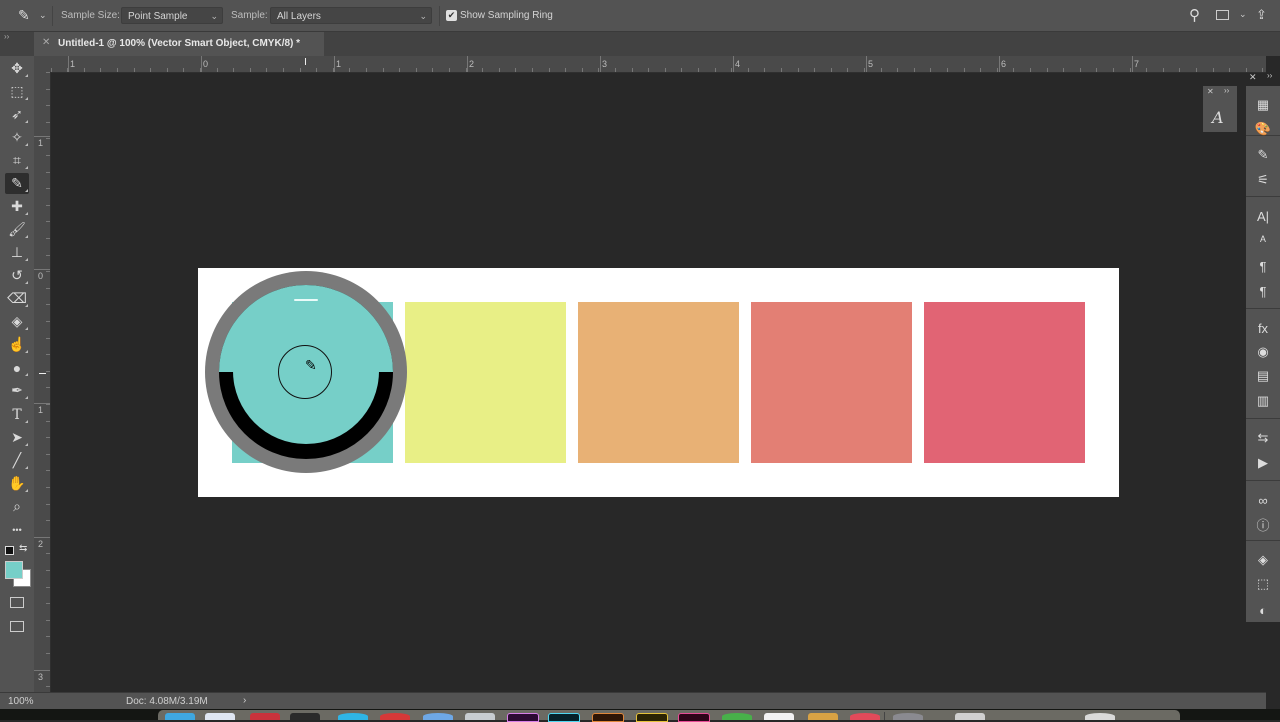 This screenshot has width=1280, height=722. Describe the element at coordinates (46, 42) in the screenshot. I see `close-tab-icon: ✕` at that location.